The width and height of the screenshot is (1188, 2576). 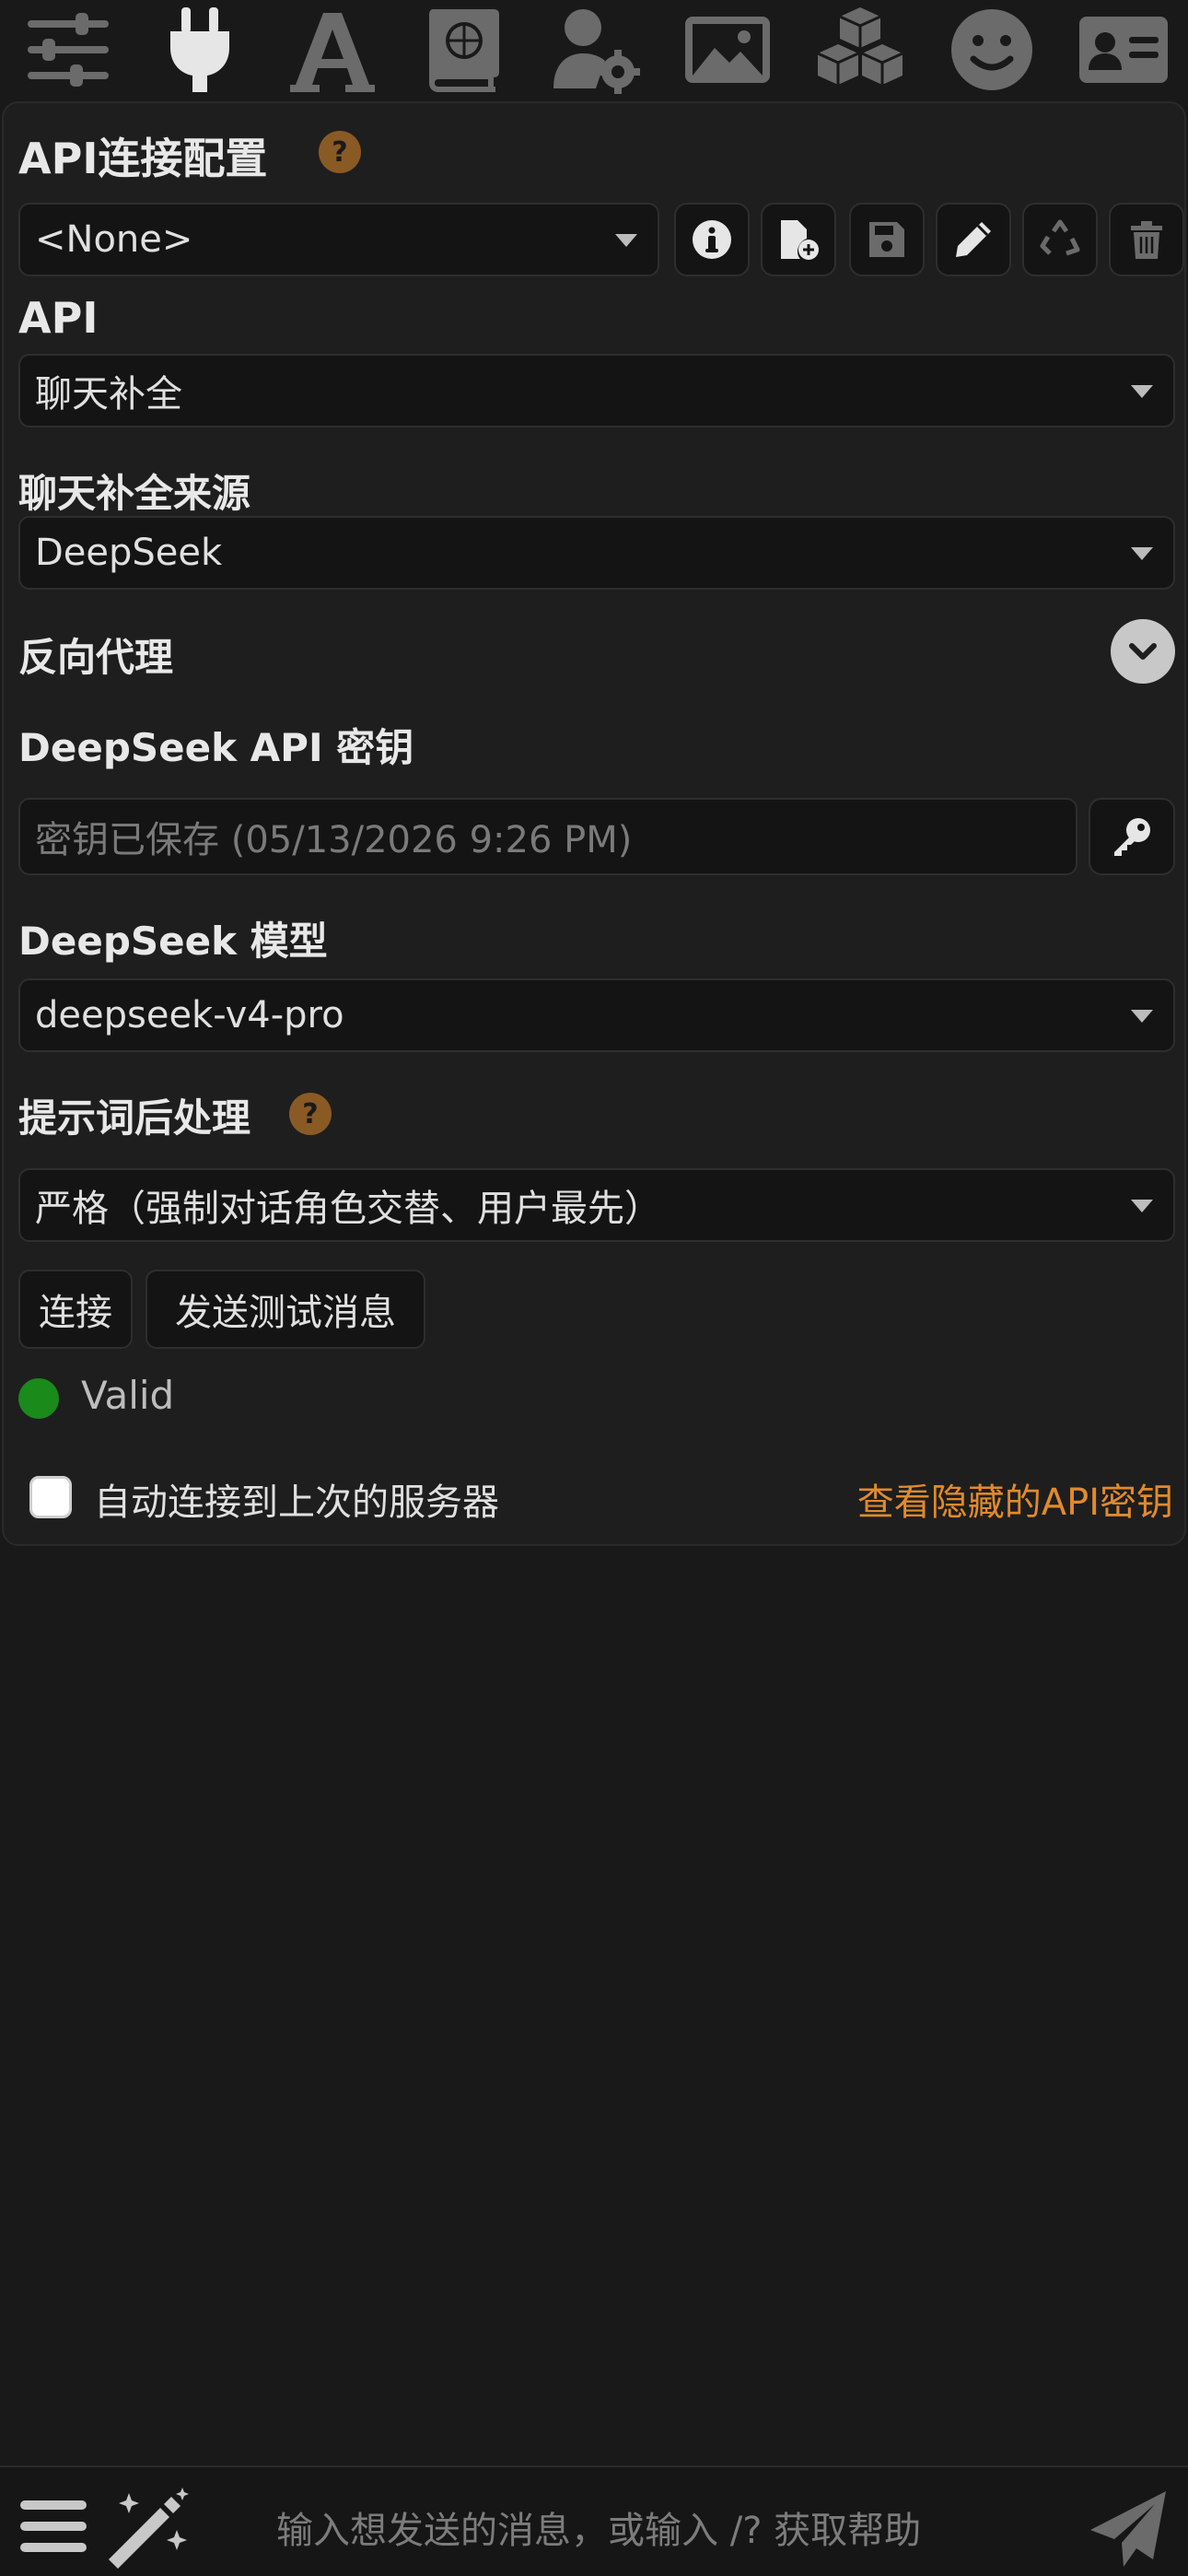 What do you see at coordinates (992, 50) in the screenshot?
I see `face-smile-icon` at bounding box center [992, 50].